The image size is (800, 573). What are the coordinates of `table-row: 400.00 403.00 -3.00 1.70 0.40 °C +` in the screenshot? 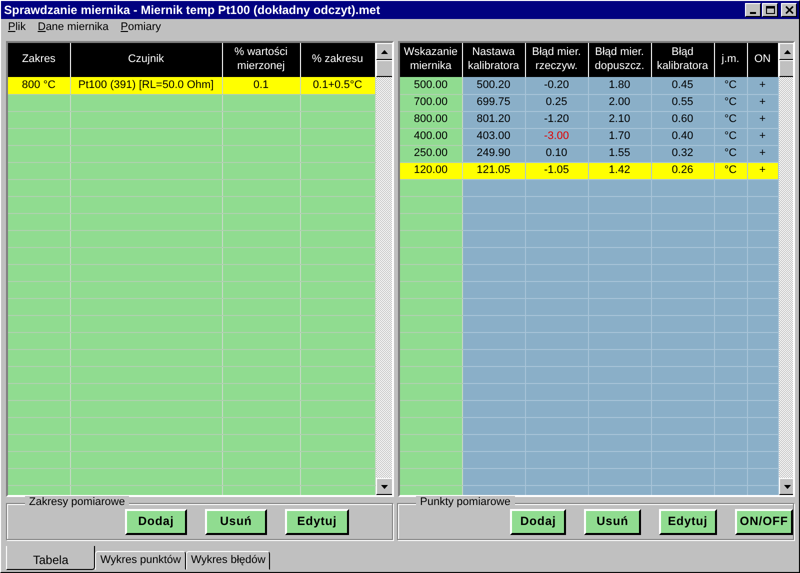 It's located at (589, 136).